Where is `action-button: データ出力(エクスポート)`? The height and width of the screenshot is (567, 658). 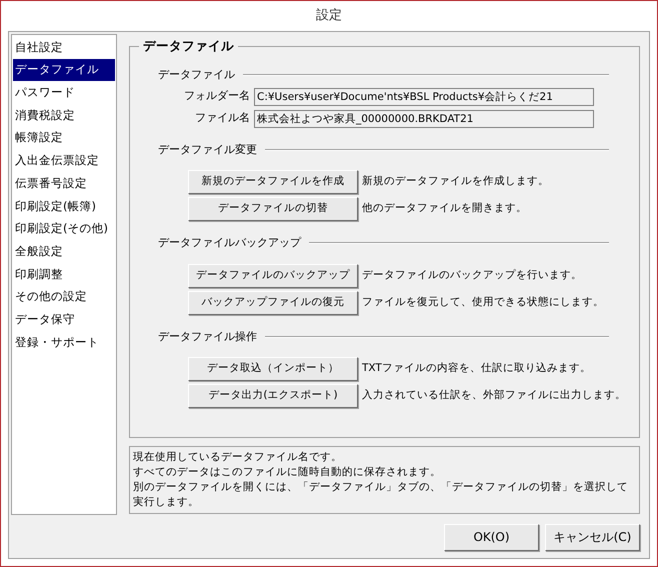
action-button: データ出力(エクスポート) is located at coordinates (273, 396).